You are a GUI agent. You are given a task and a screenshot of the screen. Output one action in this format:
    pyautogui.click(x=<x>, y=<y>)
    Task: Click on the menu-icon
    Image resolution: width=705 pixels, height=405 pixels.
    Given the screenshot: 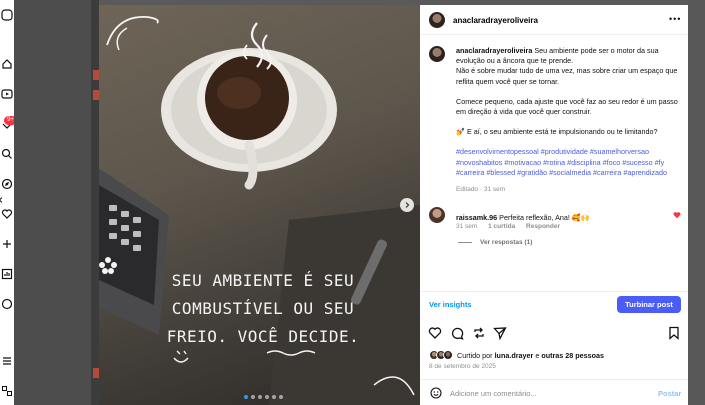 What is the action you would take?
    pyautogui.click(x=7, y=361)
    